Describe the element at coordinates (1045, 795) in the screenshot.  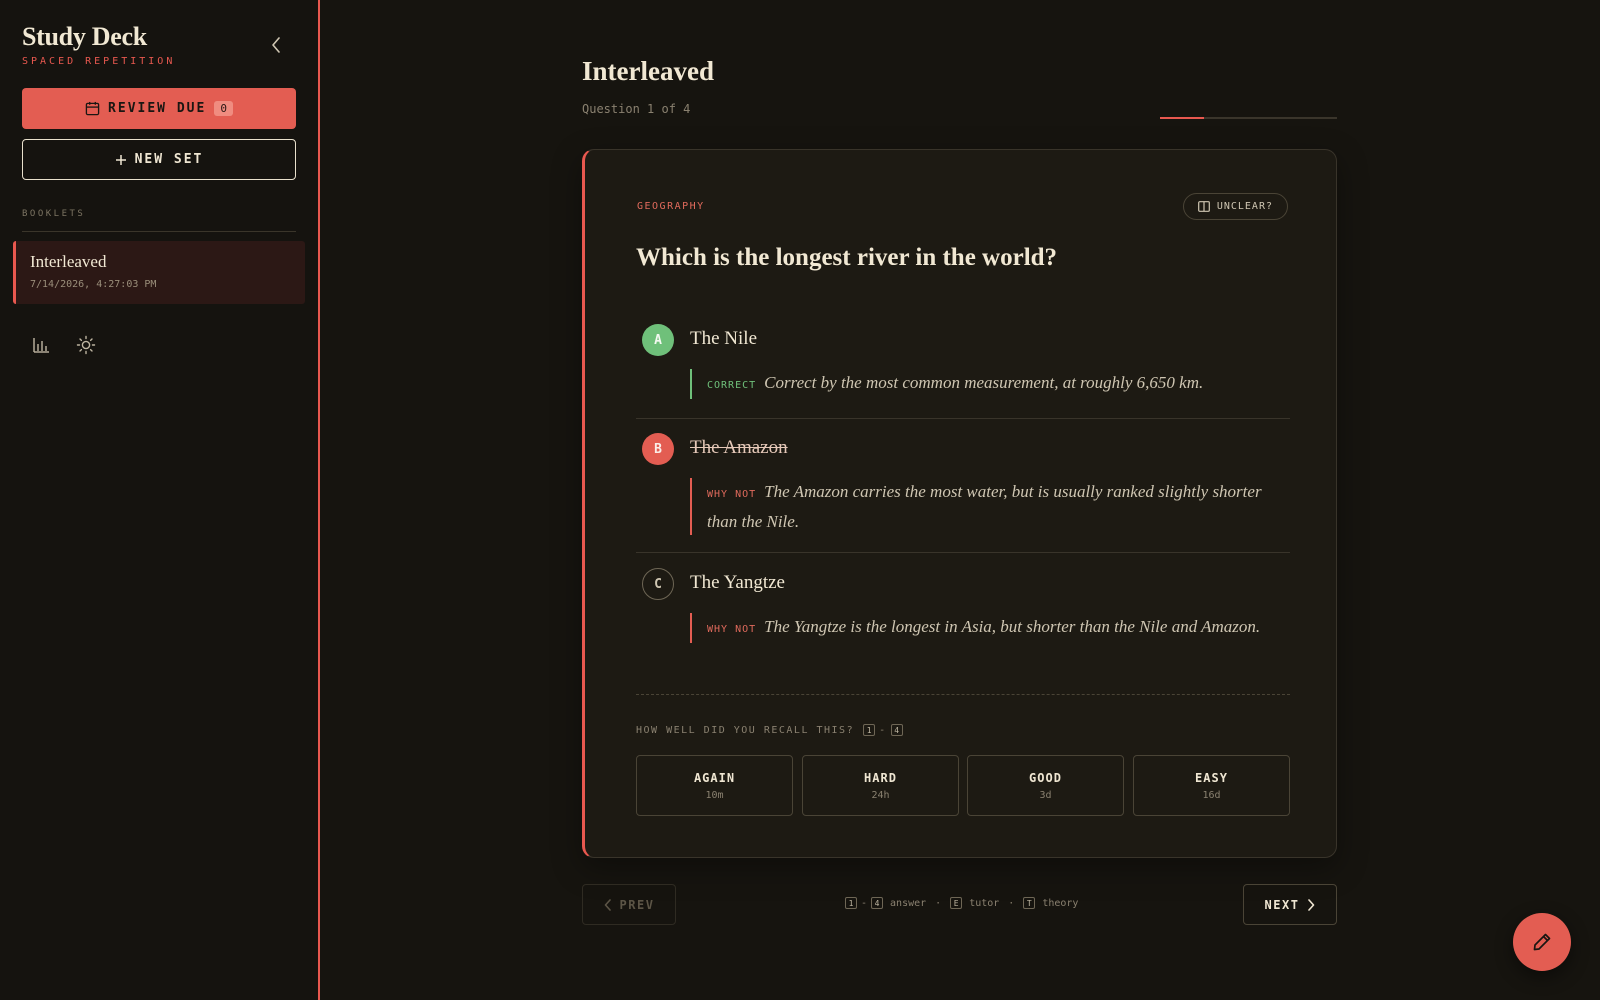
I see `grade-interval: 3d` at that location.